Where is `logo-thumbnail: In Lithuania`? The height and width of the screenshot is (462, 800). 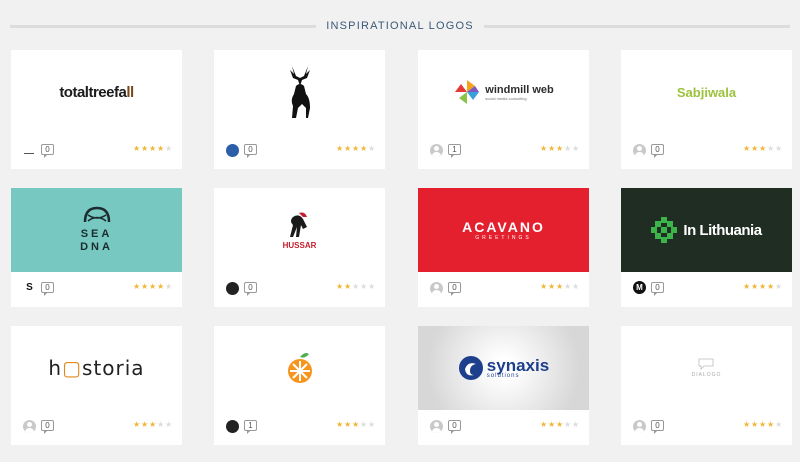
logo-thumbnail: In Lithuania is located at coordinates (706, 230).